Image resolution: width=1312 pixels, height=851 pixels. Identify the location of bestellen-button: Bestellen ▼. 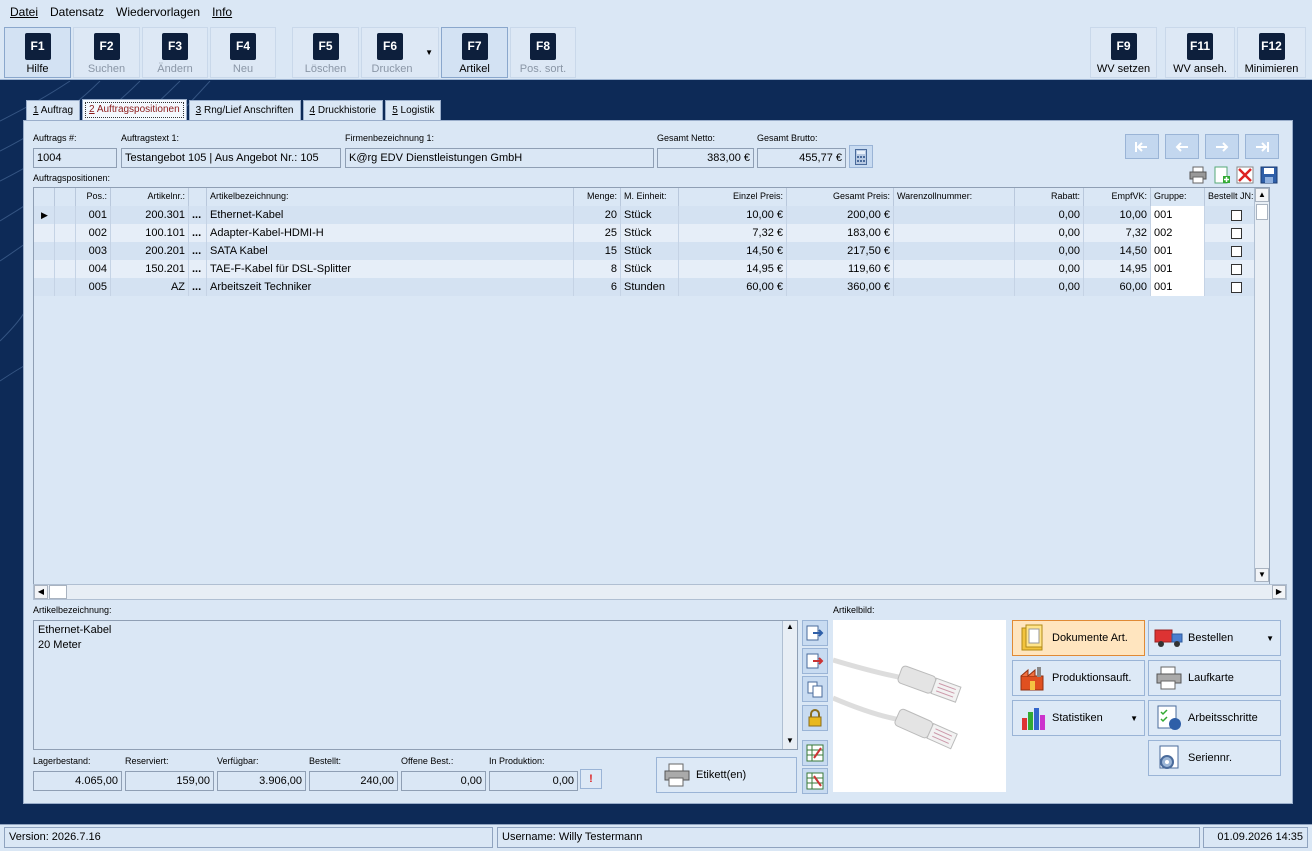
(1214, 638).